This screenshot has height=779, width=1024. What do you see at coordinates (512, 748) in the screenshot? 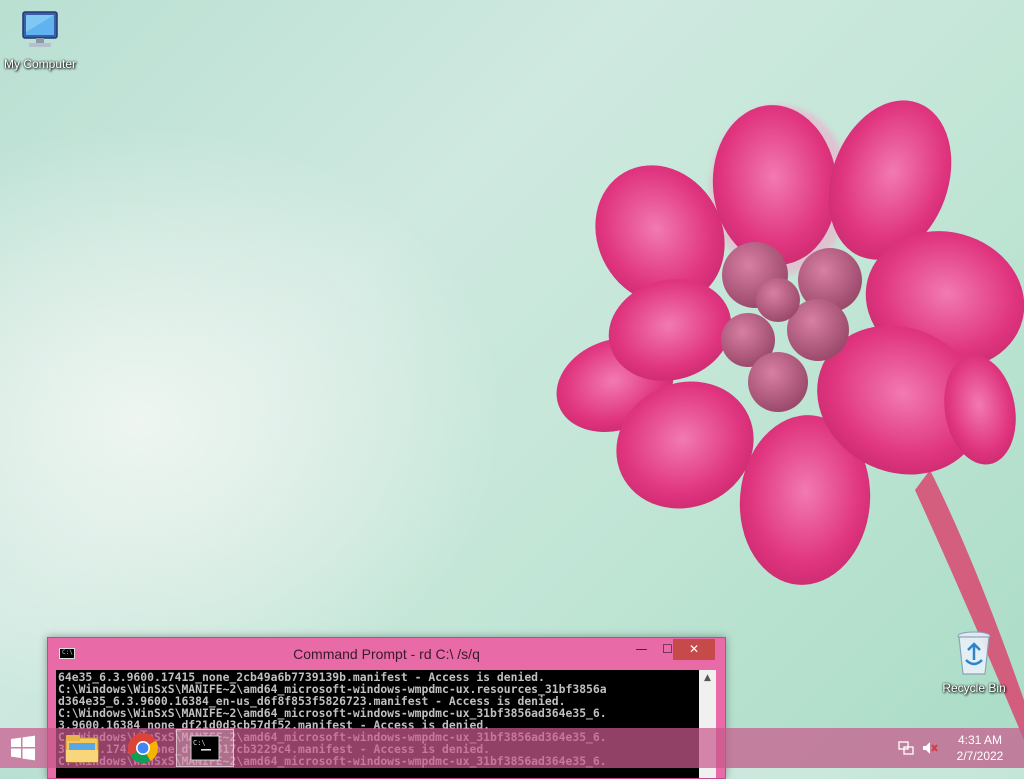
I see `taskbar: C:\ 4:31 AM 2/7/2022` at bounding box center [512, 748].